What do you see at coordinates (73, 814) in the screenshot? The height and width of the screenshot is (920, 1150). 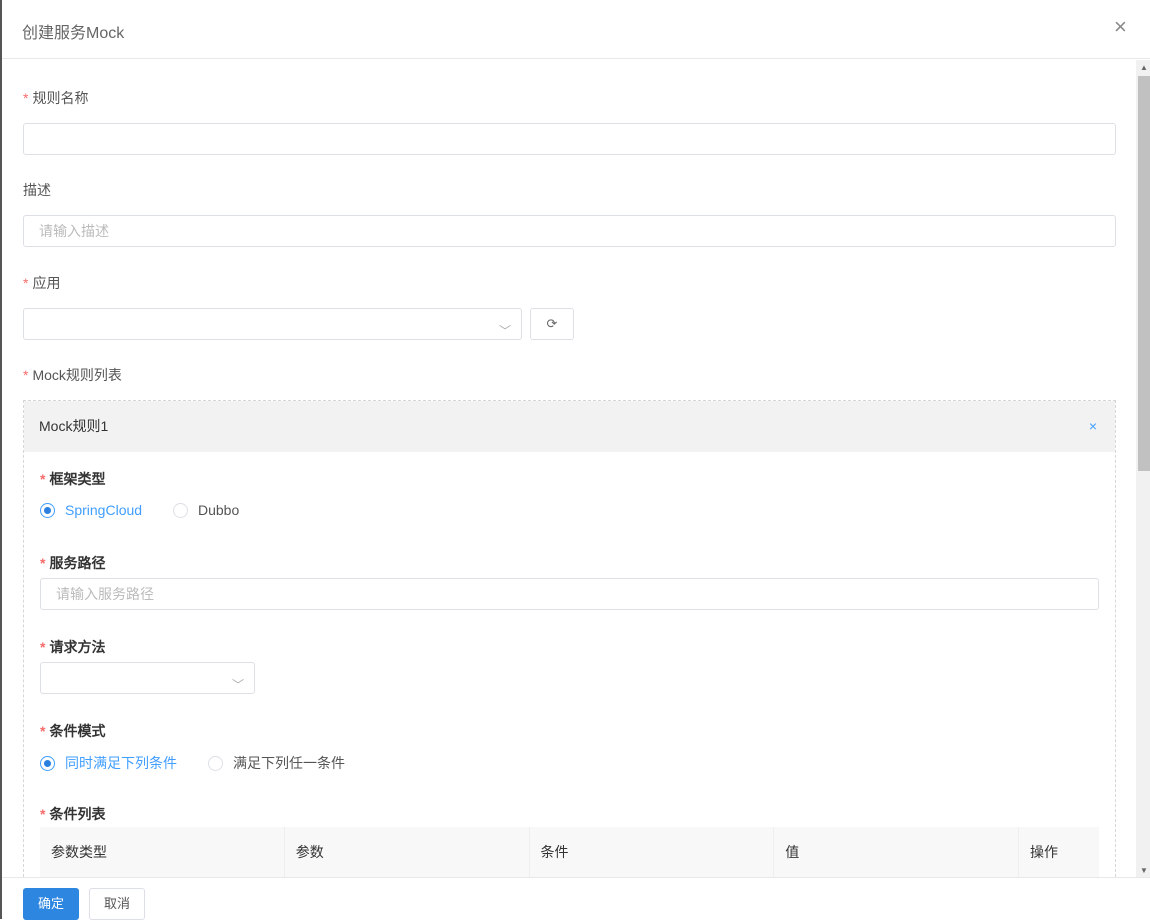 I see `conditions-label: * 条件列表` at bounding box center [73, 814].